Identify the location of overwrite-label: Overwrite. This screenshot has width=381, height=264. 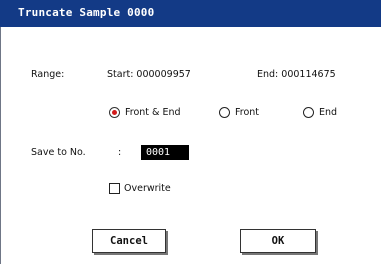
(147, 188).